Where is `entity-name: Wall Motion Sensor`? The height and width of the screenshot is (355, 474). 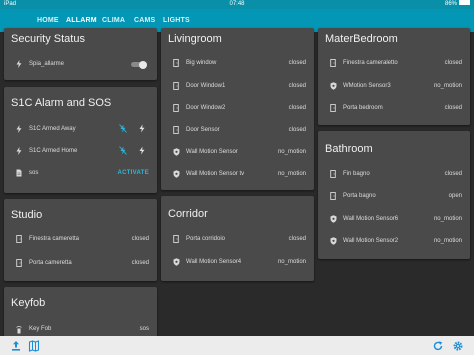 entity-name: Wall Motion Sensor is located at coordinates (212, 152).